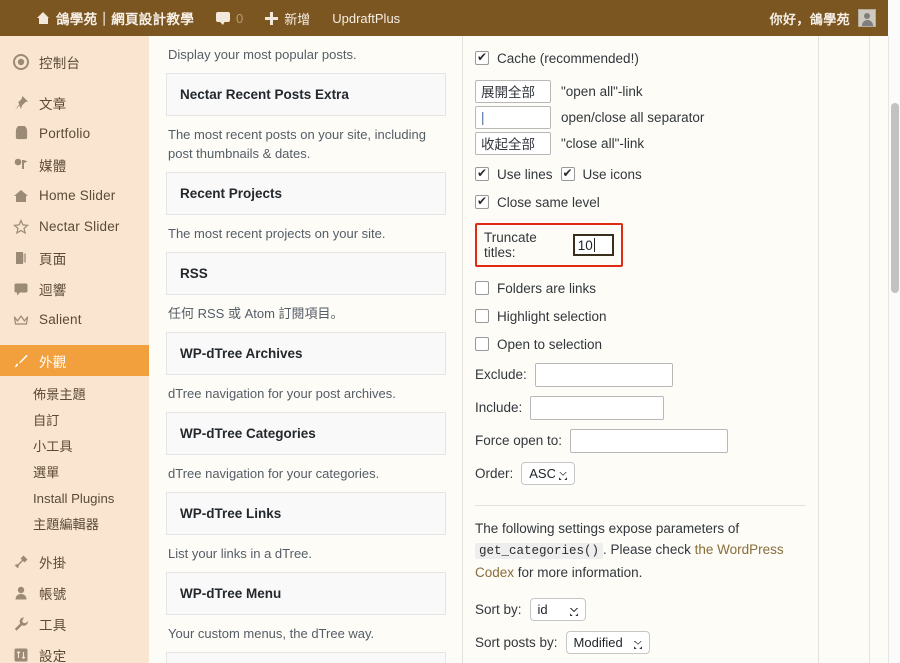 Image resolution: width=900 pixels, height=663 pixels. I want to click on sidebar-subitem-theme-editor: 主題編輯器, so click(74, 525).